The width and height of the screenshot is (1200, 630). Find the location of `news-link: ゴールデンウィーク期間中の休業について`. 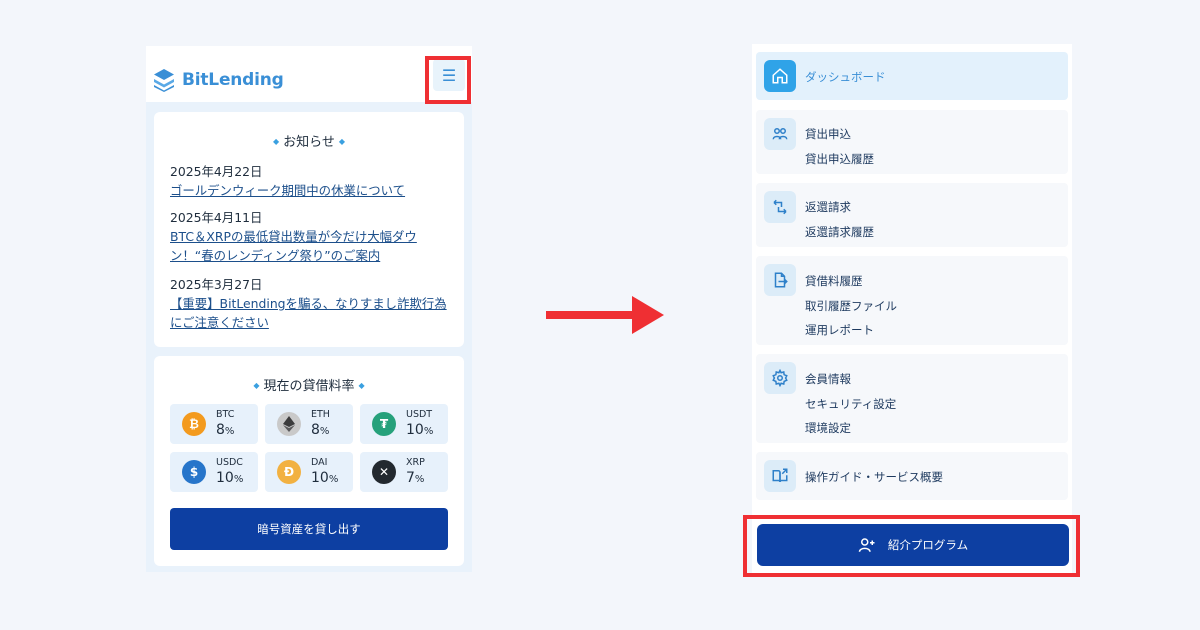

news-link: ゴールデンウィーク期間中の休業について is located at coordinates (311, 190).